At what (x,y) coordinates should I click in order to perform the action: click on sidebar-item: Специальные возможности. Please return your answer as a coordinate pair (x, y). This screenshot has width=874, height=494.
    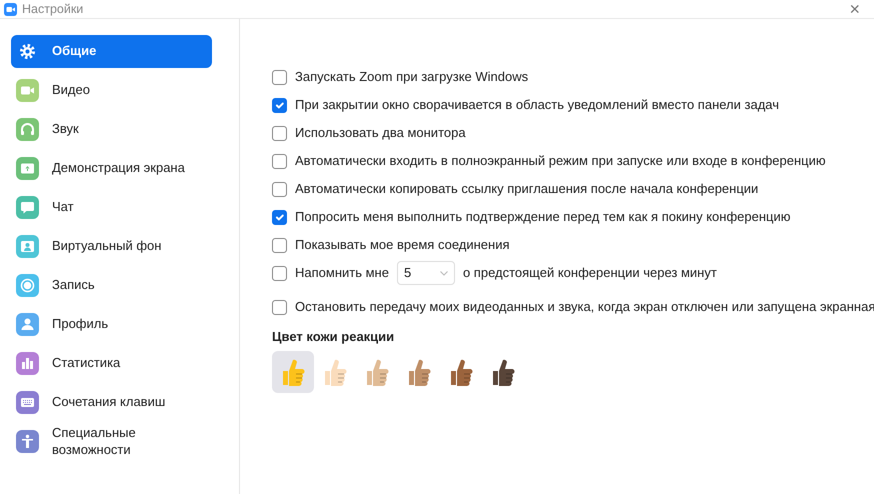
    Looking at the image, I should click on (111, 442).